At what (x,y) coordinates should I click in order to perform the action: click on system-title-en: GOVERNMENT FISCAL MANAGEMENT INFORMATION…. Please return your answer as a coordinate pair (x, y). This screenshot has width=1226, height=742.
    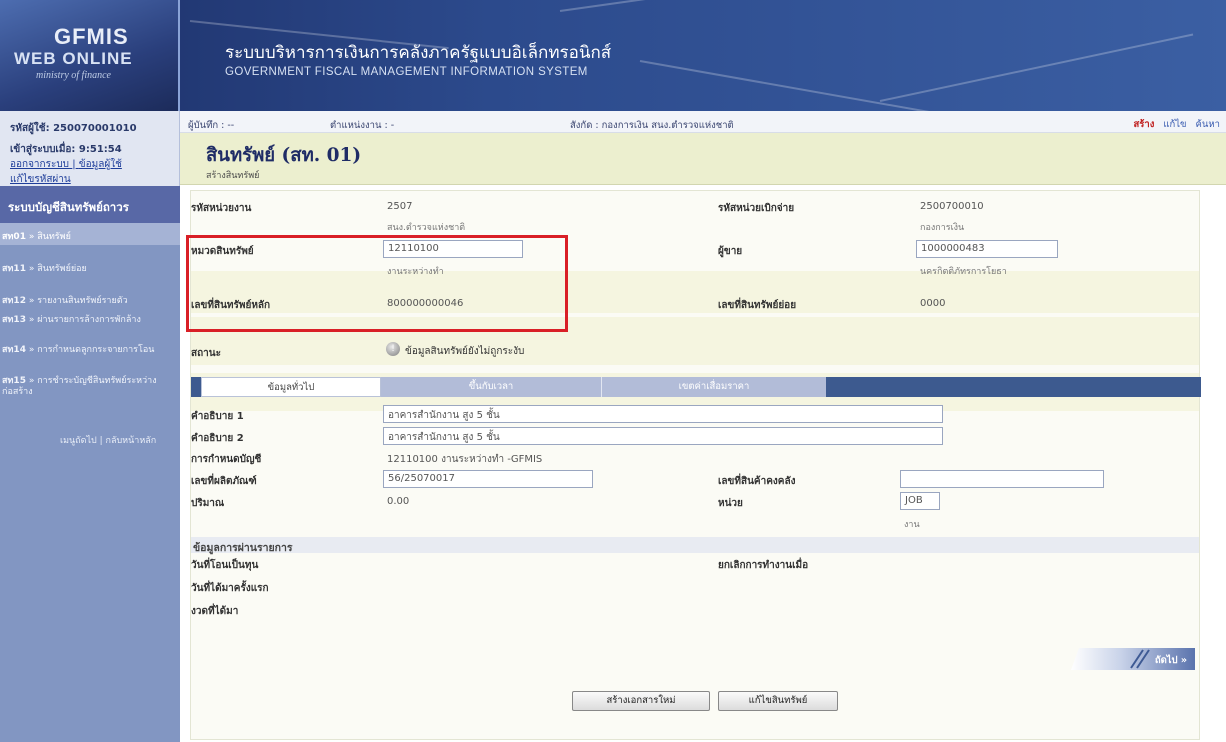
    Looking at the image, I should click on (406, 72).